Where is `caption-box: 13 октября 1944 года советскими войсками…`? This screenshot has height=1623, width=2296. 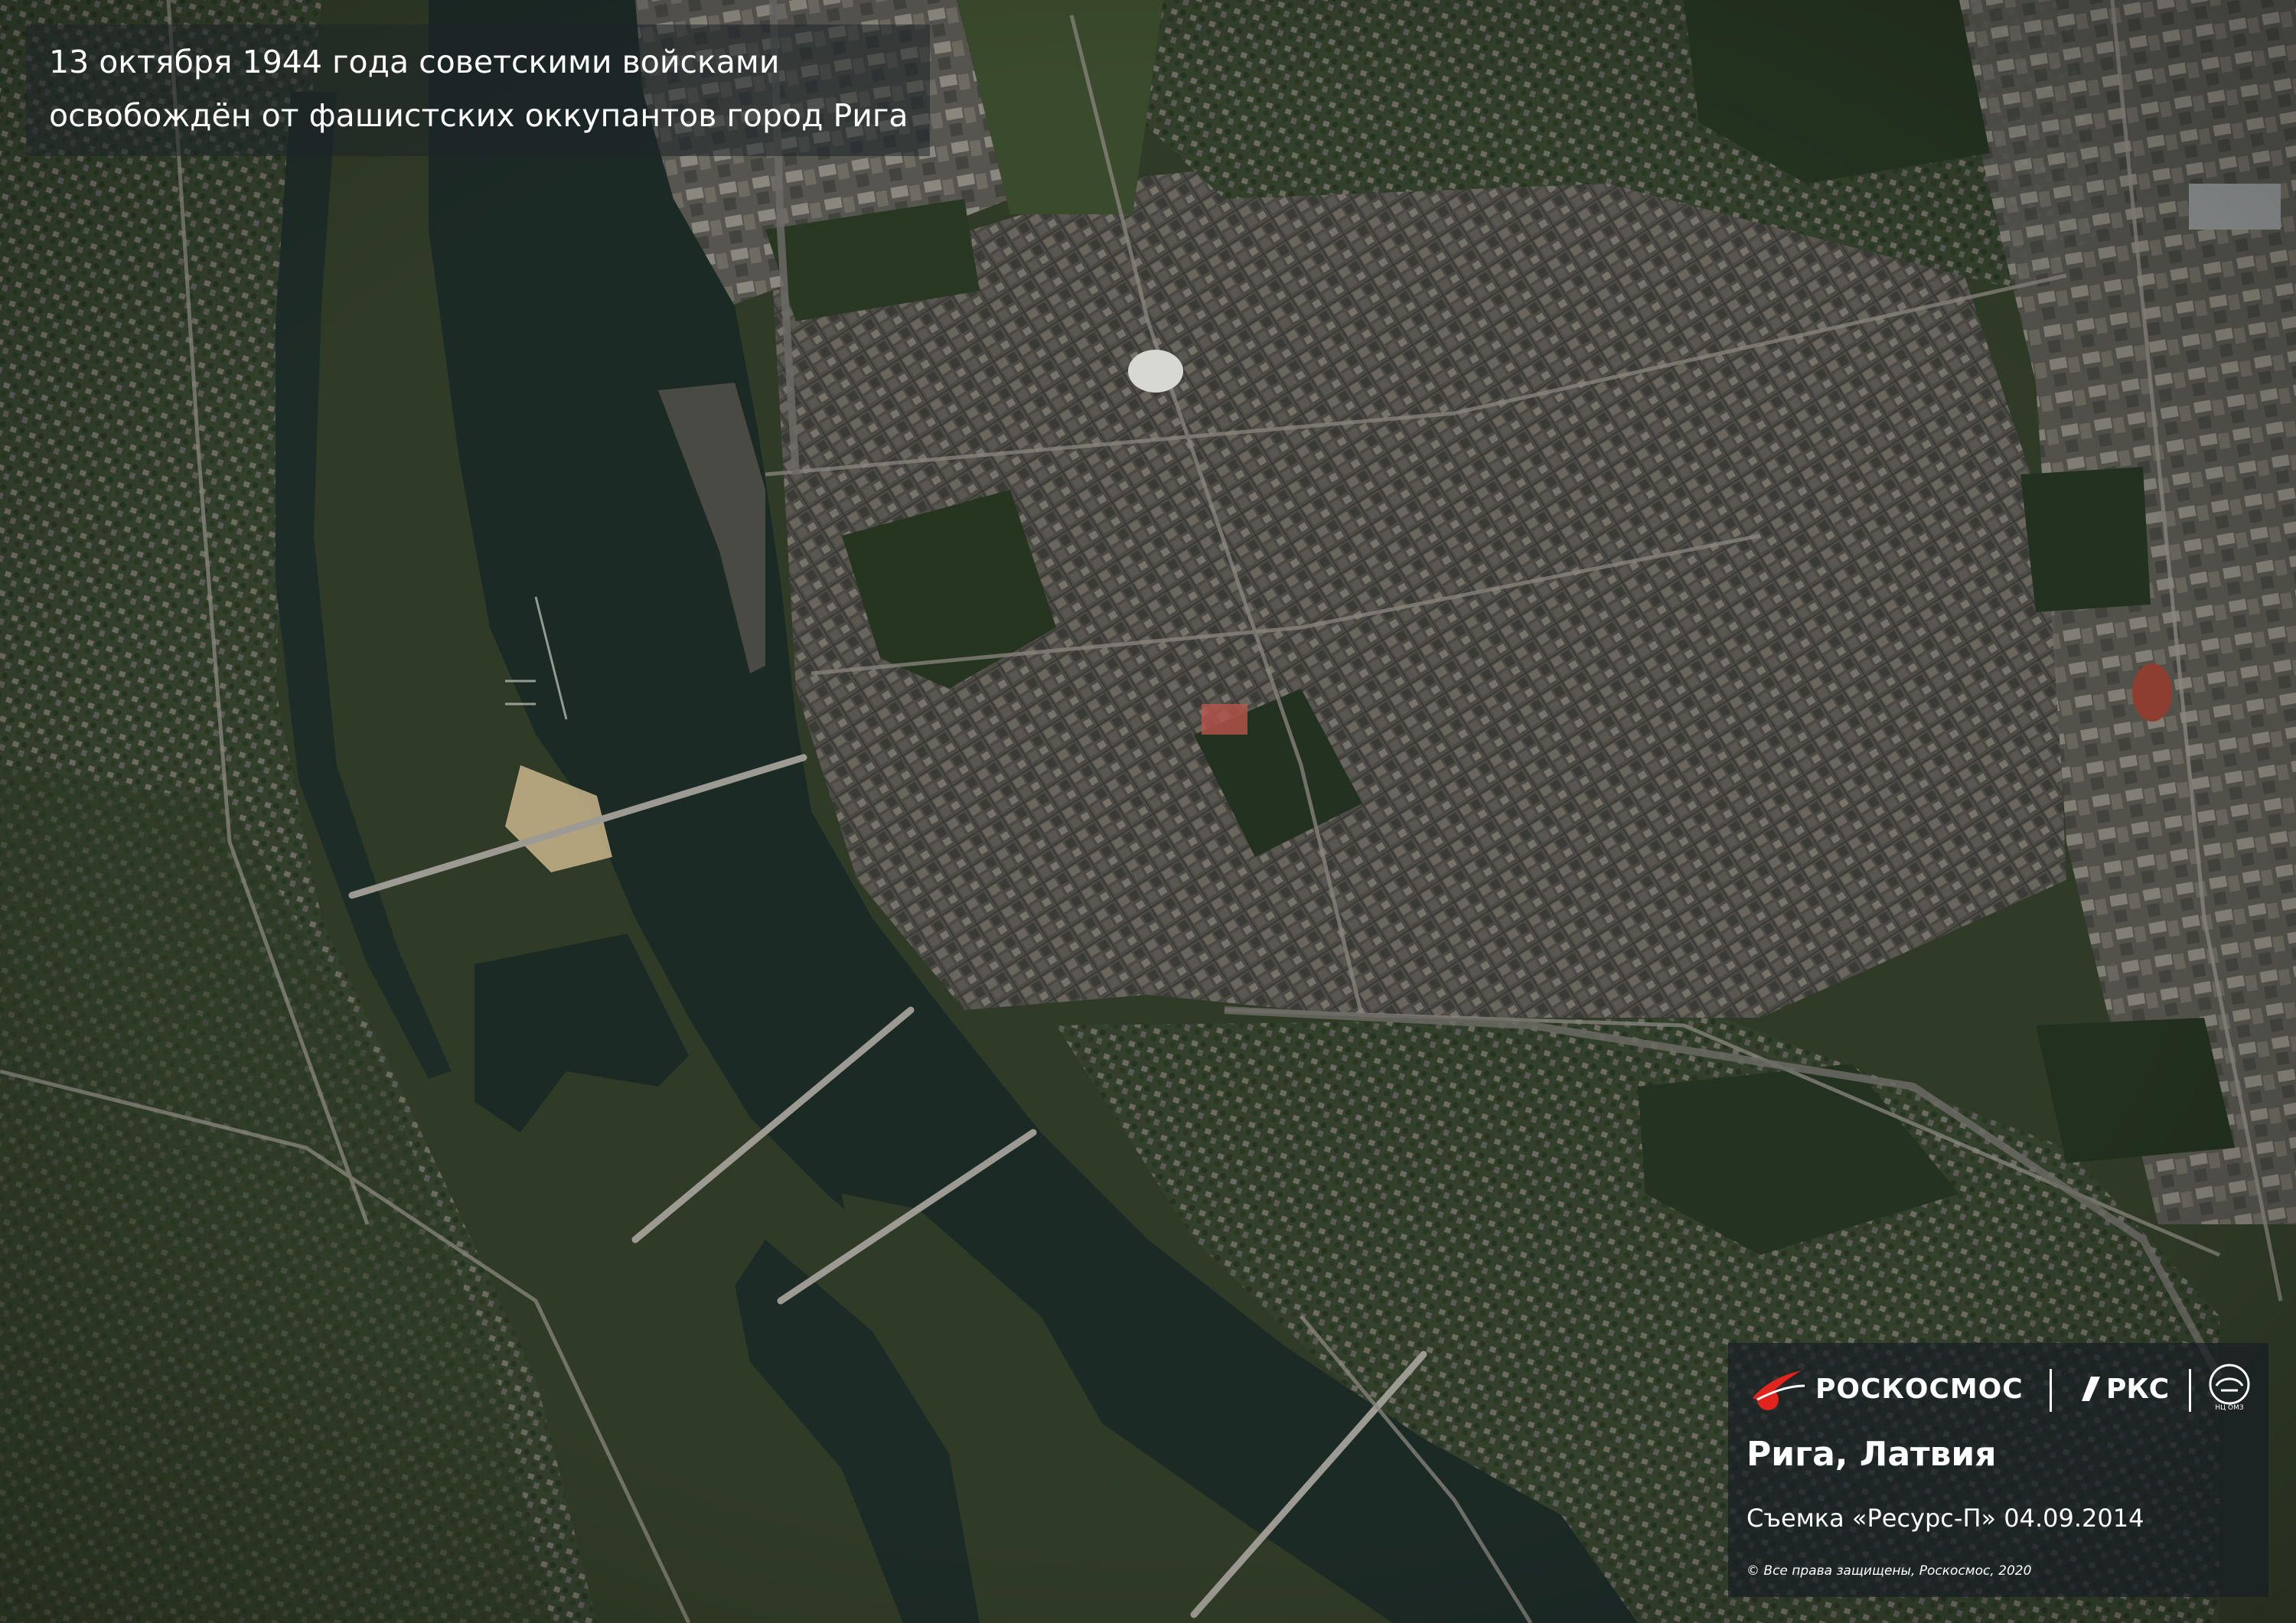
caption-box: 13 октября 1944 года советскими войсками… is located at coordinates (478, 90).